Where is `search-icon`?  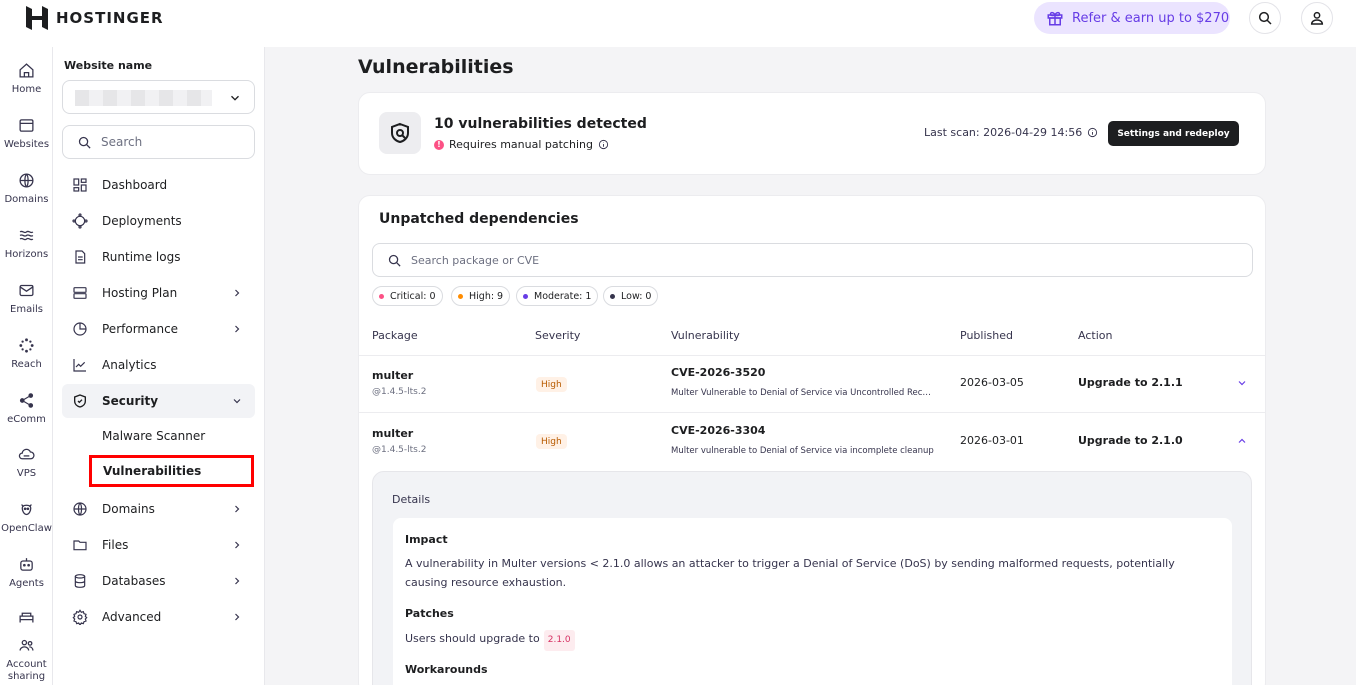 search-icon is located at coordinates (394, 260).